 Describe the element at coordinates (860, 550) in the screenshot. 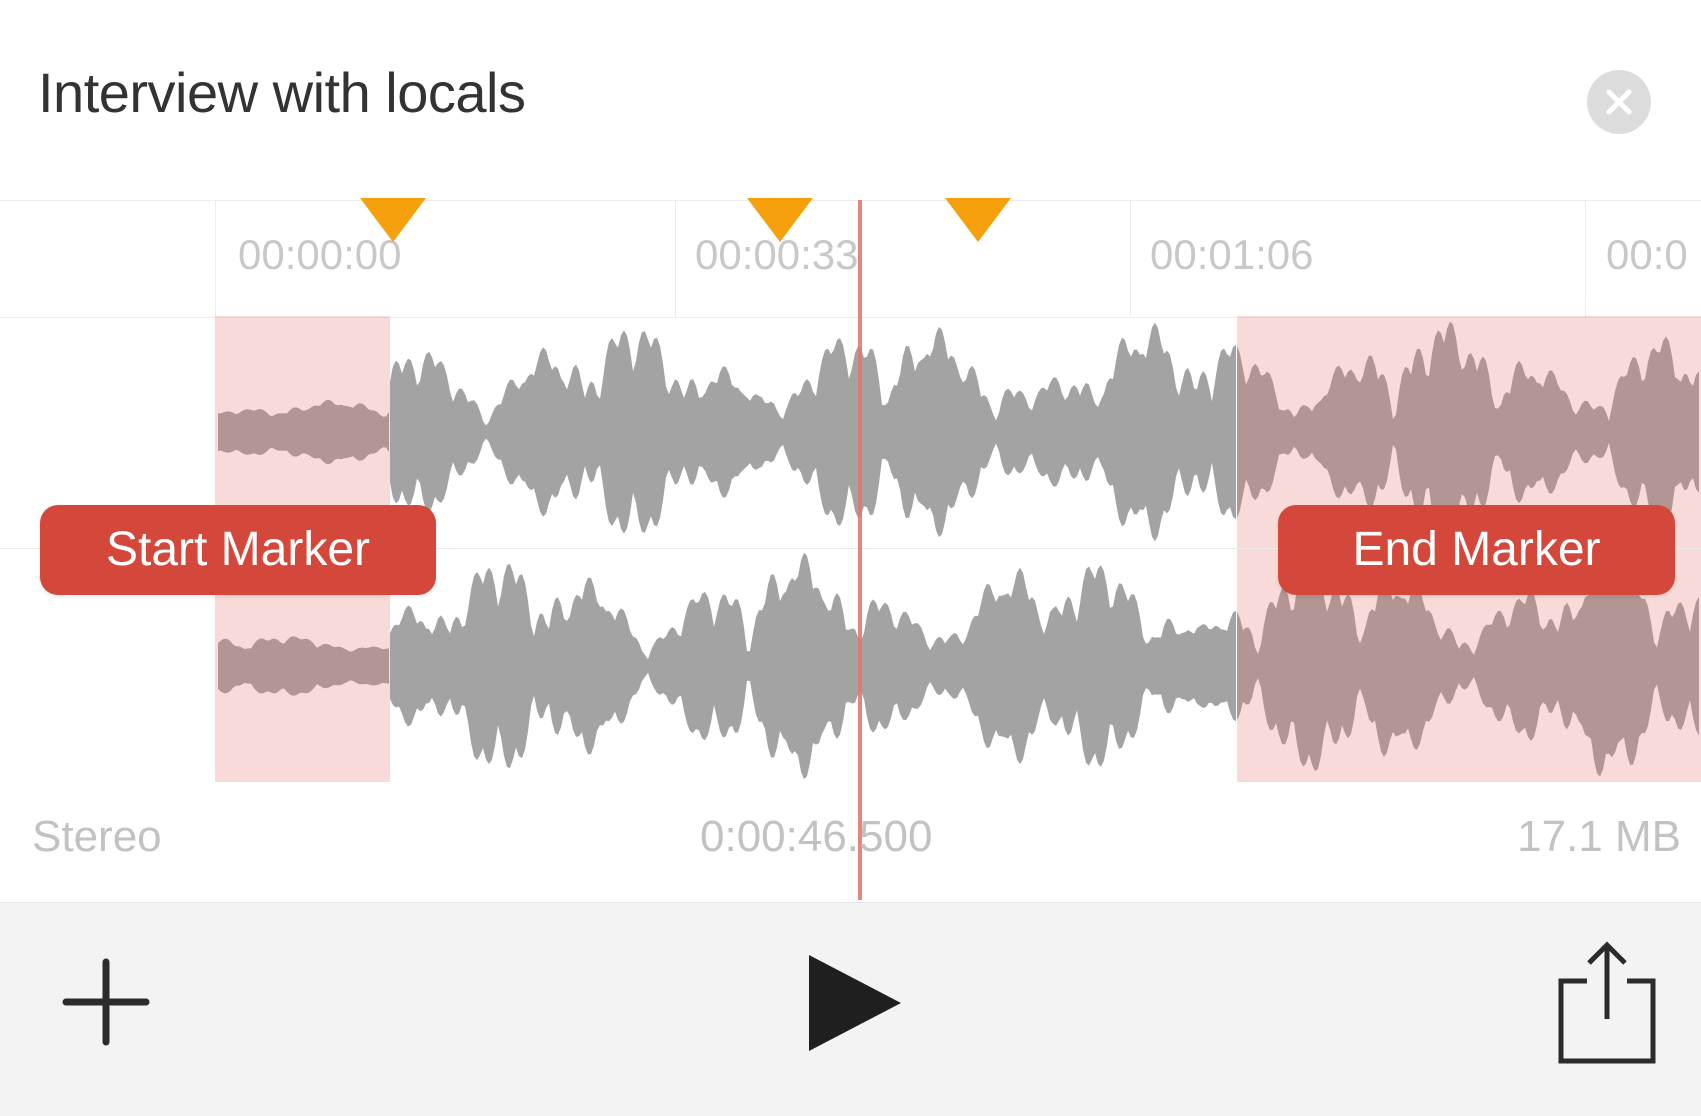

I see `playhead` at that location.